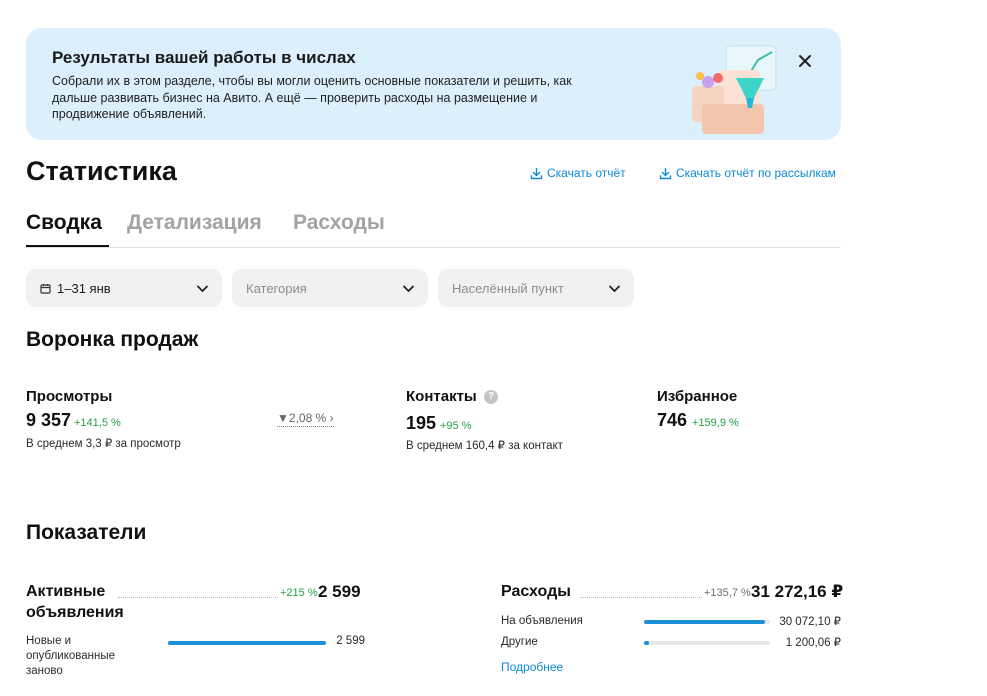 This screenshot has height=696, width=987. What do you see at coordinates (646, 643) in the screenshot?
I see `expenses-row-other-bar-fill` at bounding box center [646, 643].